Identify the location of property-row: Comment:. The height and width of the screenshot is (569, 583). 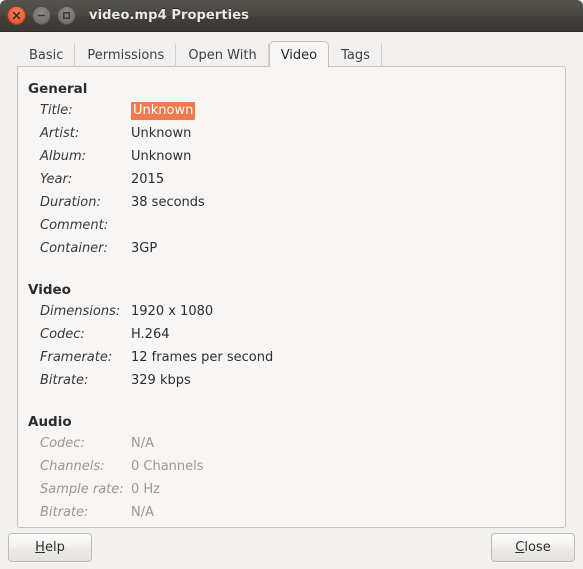
(291, 229).